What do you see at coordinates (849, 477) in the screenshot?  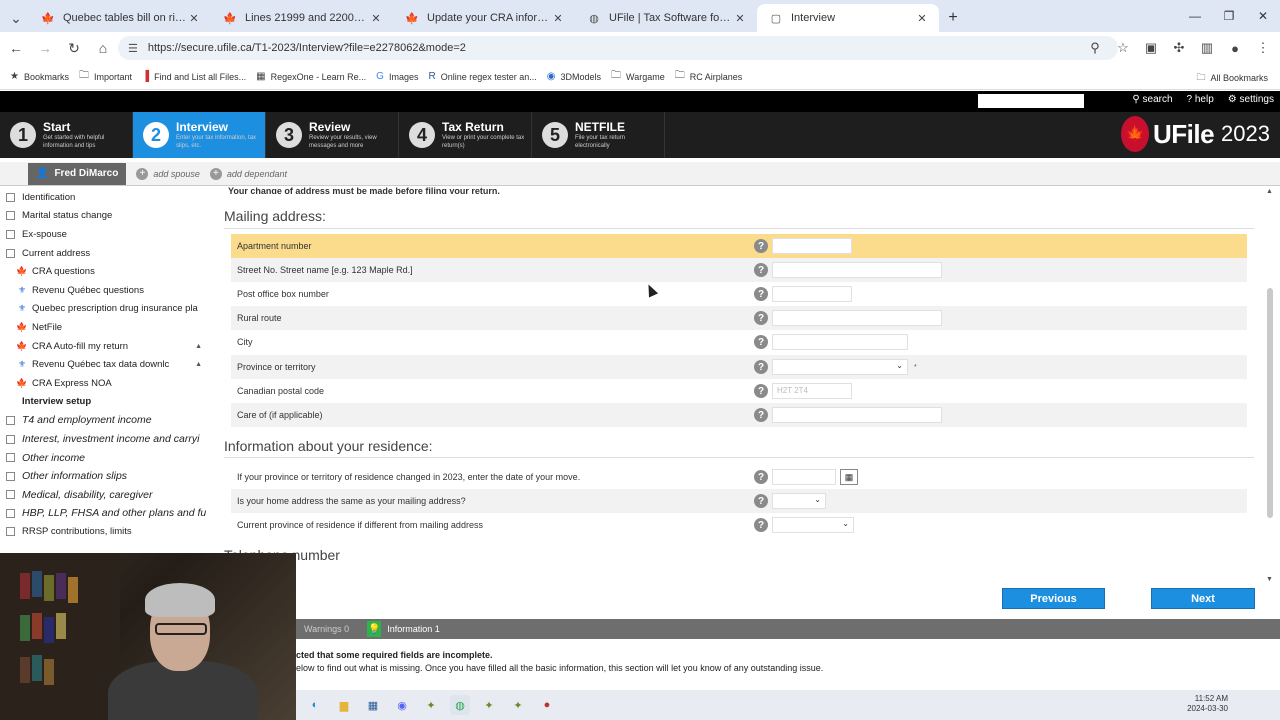 I see `calendar-icon: ▦` at bounding box center [849, 477].